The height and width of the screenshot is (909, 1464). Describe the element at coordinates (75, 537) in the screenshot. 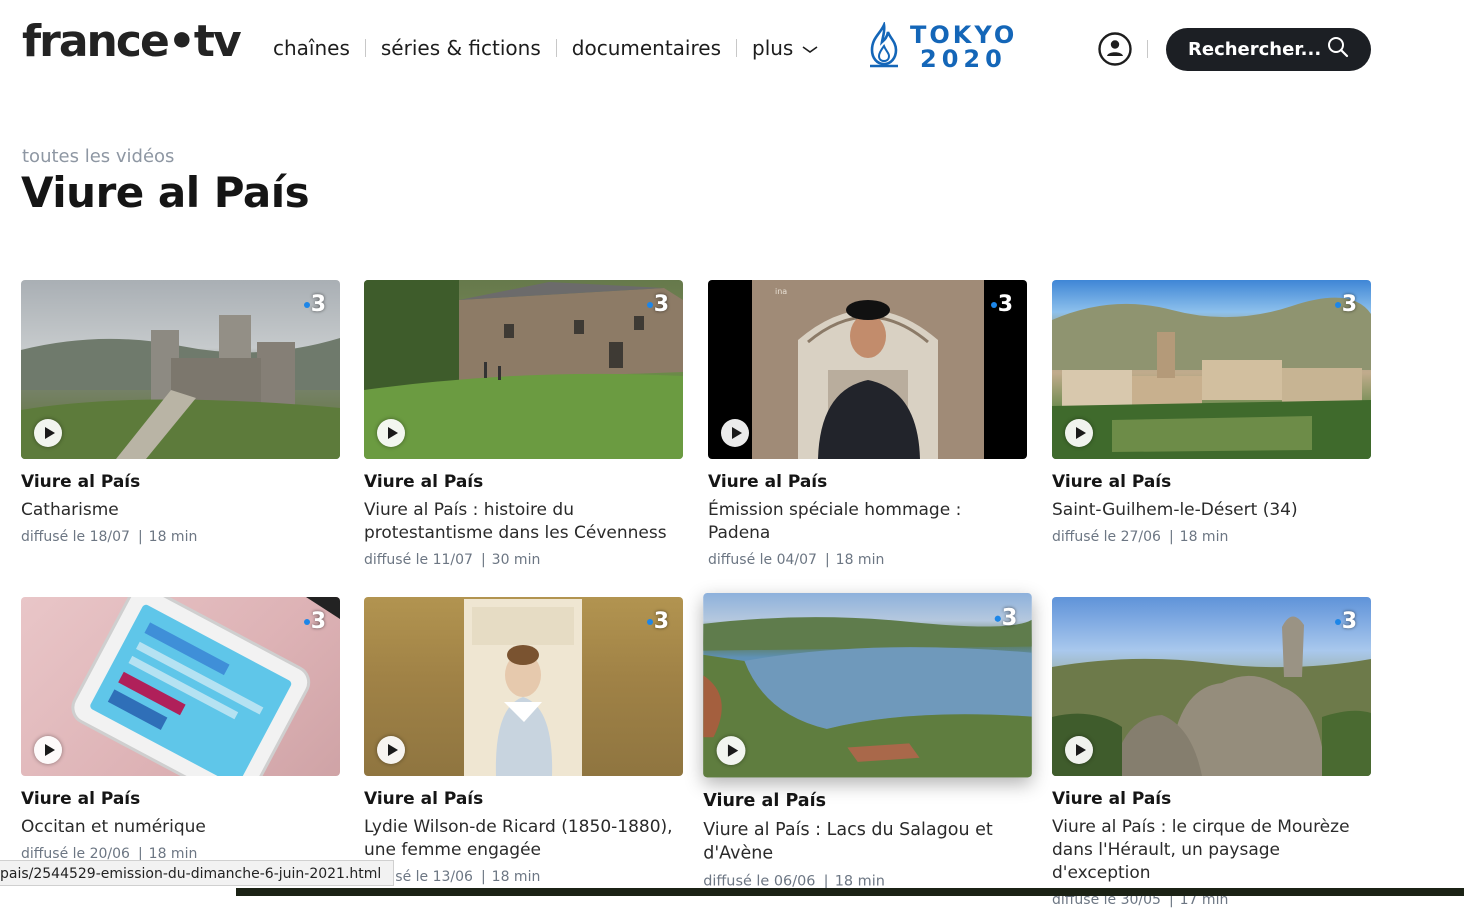

I see `broadcast-date: diffusé le 18/07` at that location.